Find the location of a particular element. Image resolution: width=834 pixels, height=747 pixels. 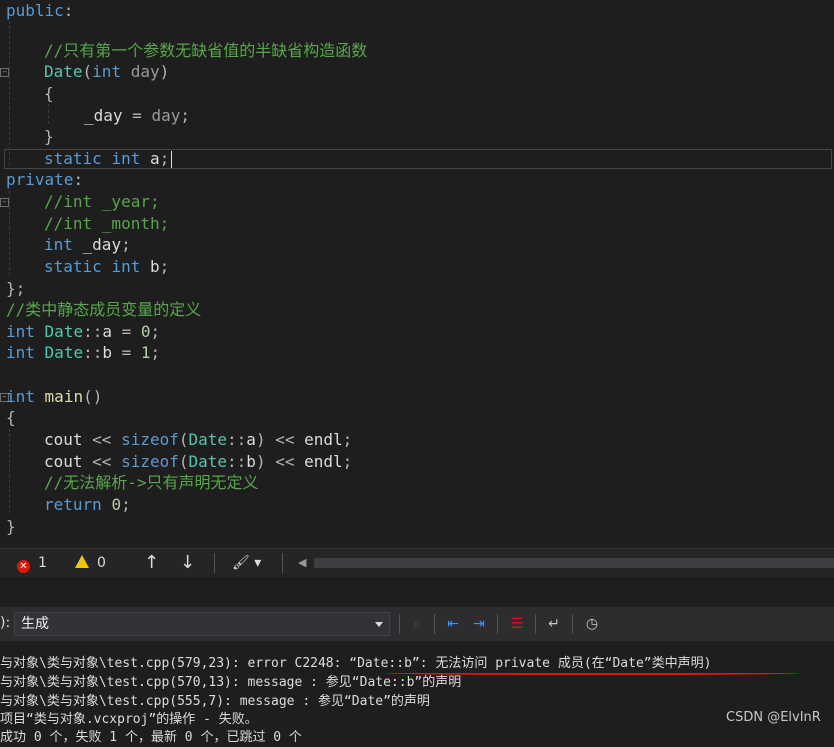

warning-count: 0 is located at coordinates (90, 563).